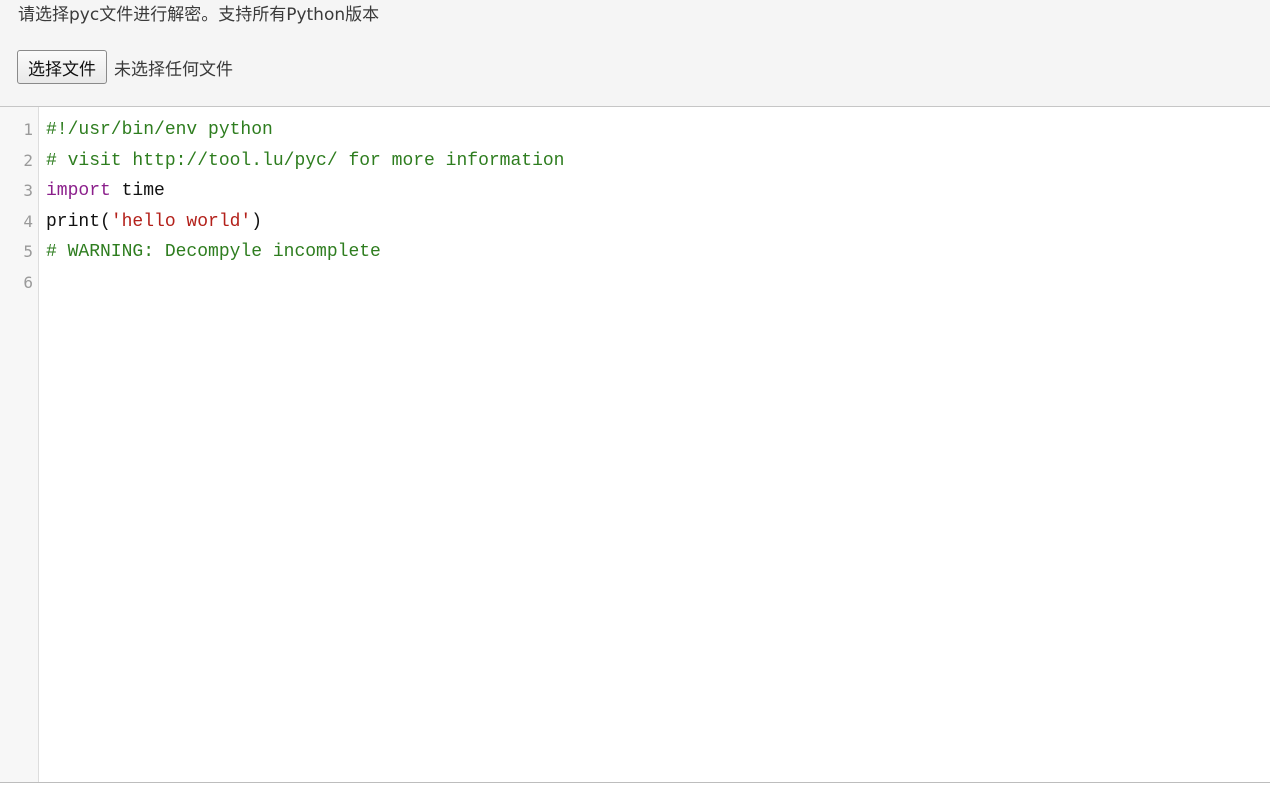  What do you see at coordinates (658, 191) in the screenshot?
I see `code-line: import time` at bounding box center [658, 191].